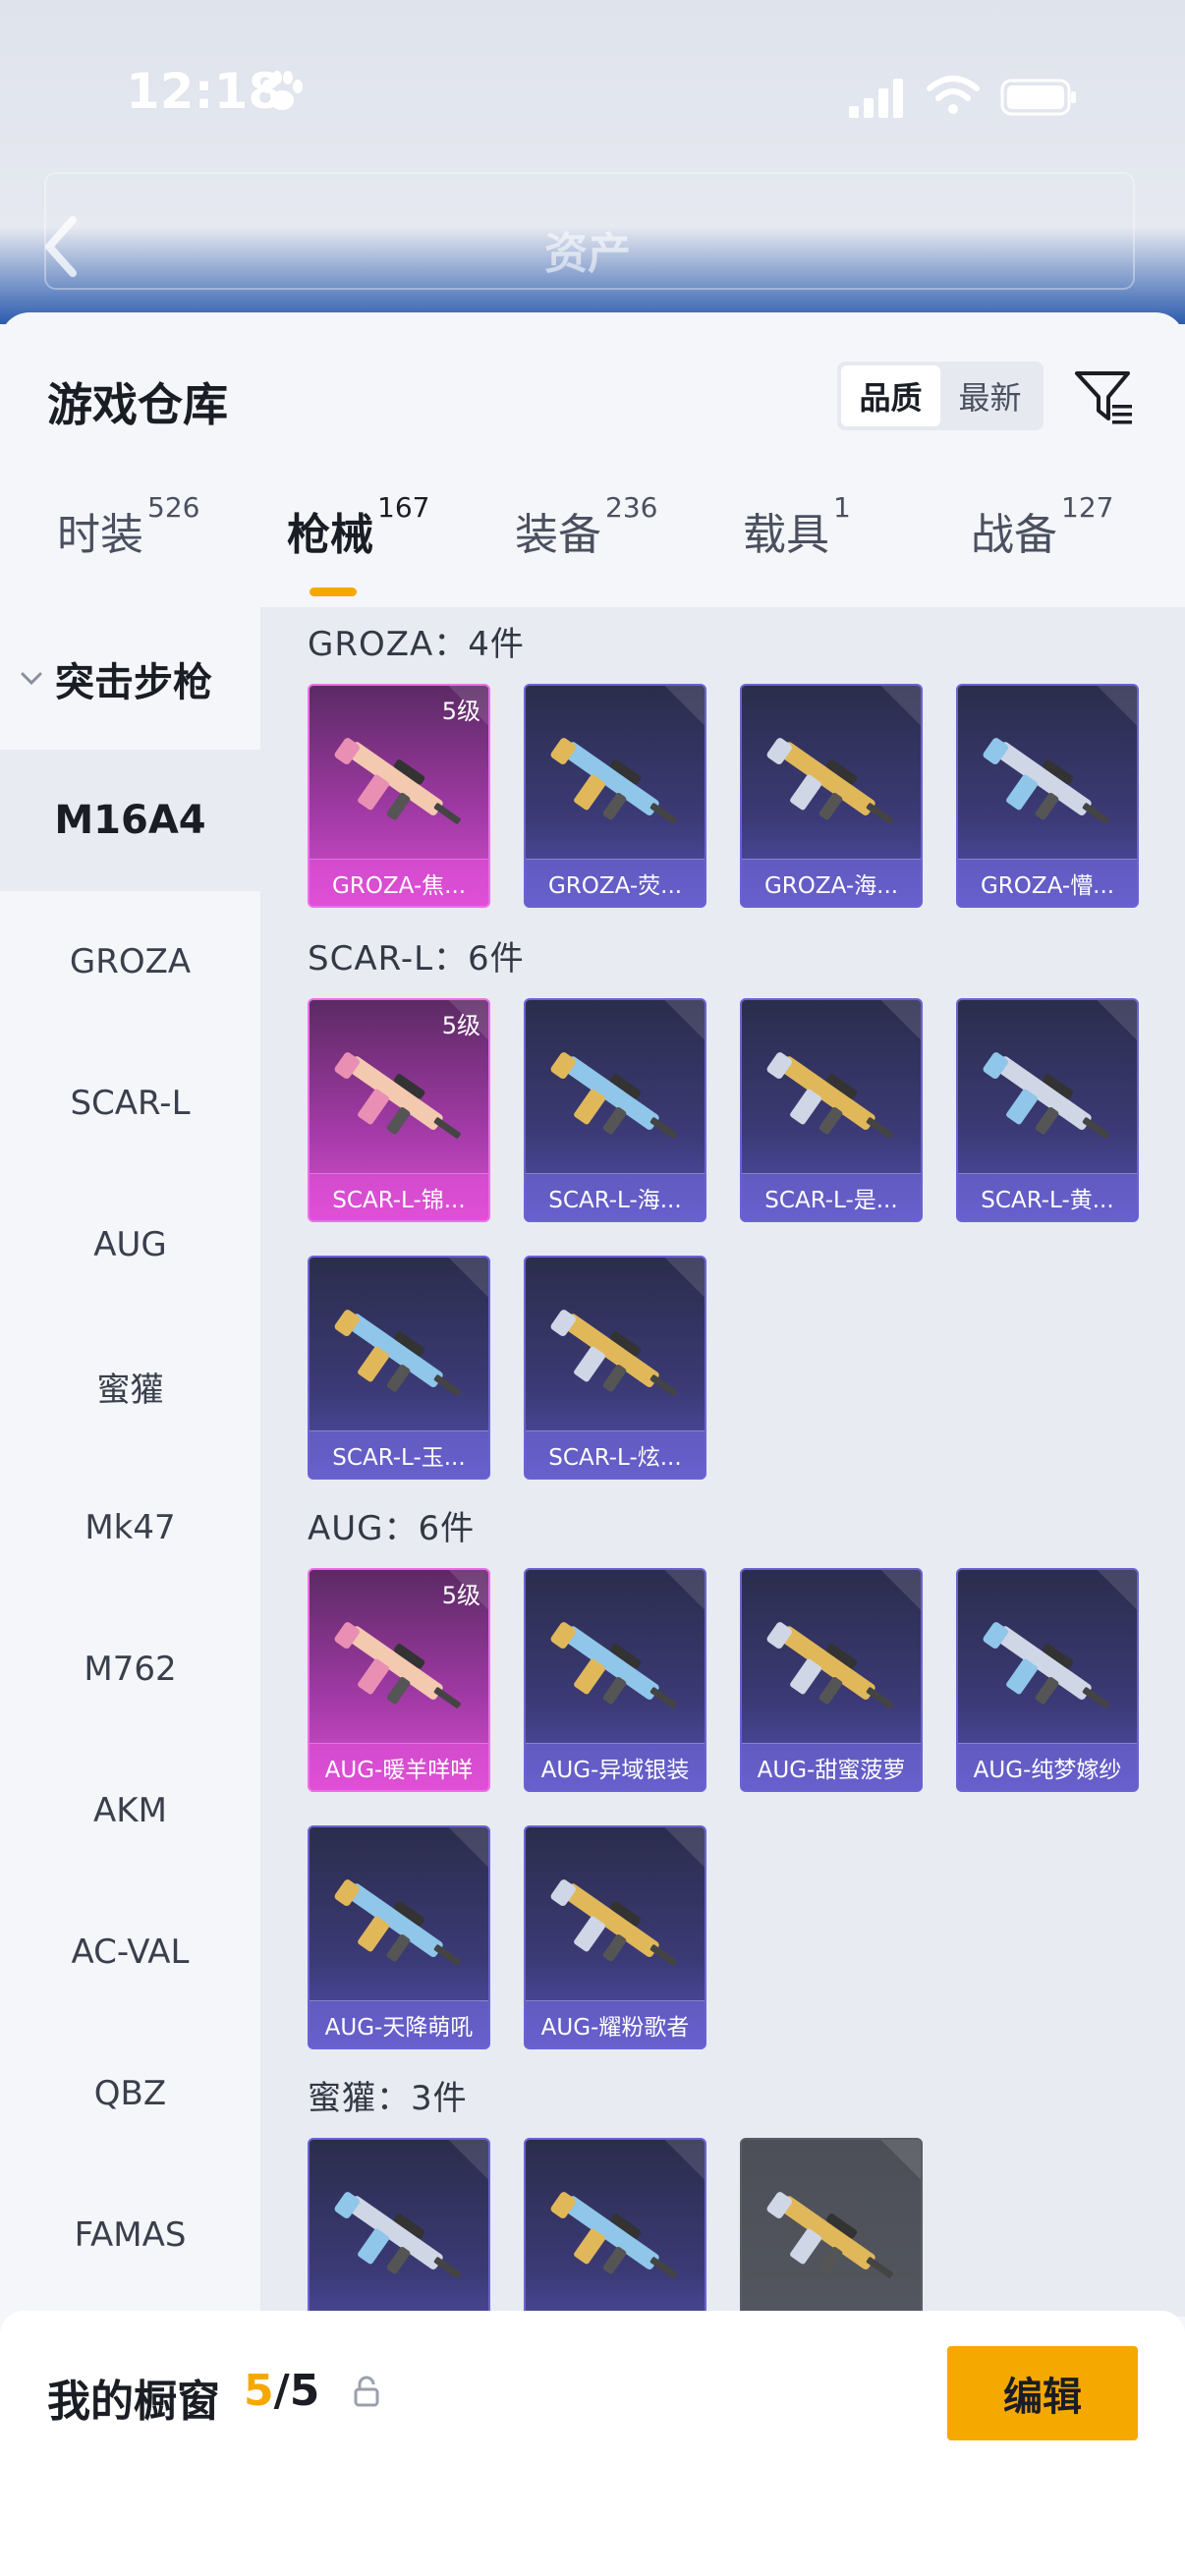 This screenshot has width=1185, height=2576. What do you see at coordinates (1014, 535) in the screenshot?
I see `tab-label: 战备` at bounding box center [1014, 535].